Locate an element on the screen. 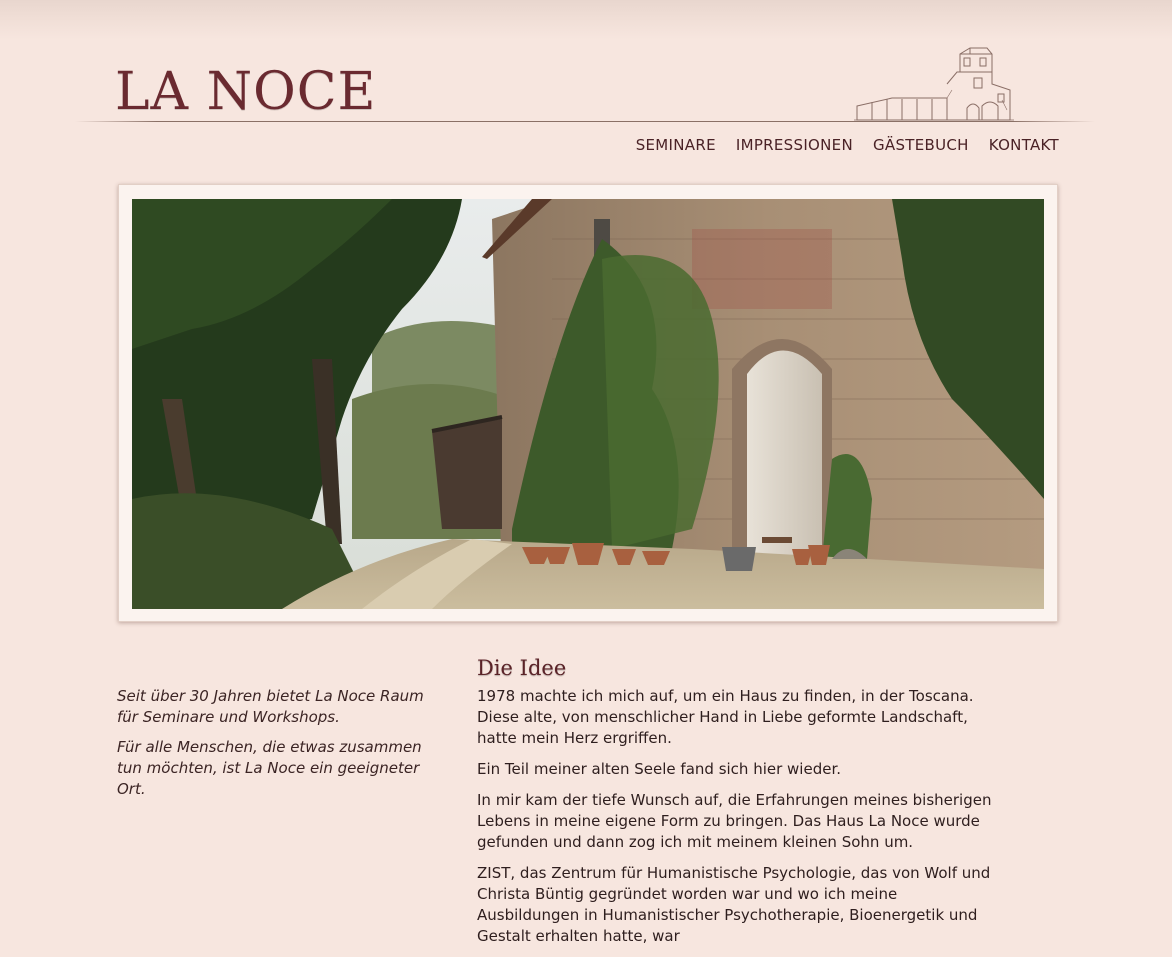 The height and width of the screenshot is (957, 1172). nav-impressionen: IMPRESSIONEN is located at coordinates (794, 145).